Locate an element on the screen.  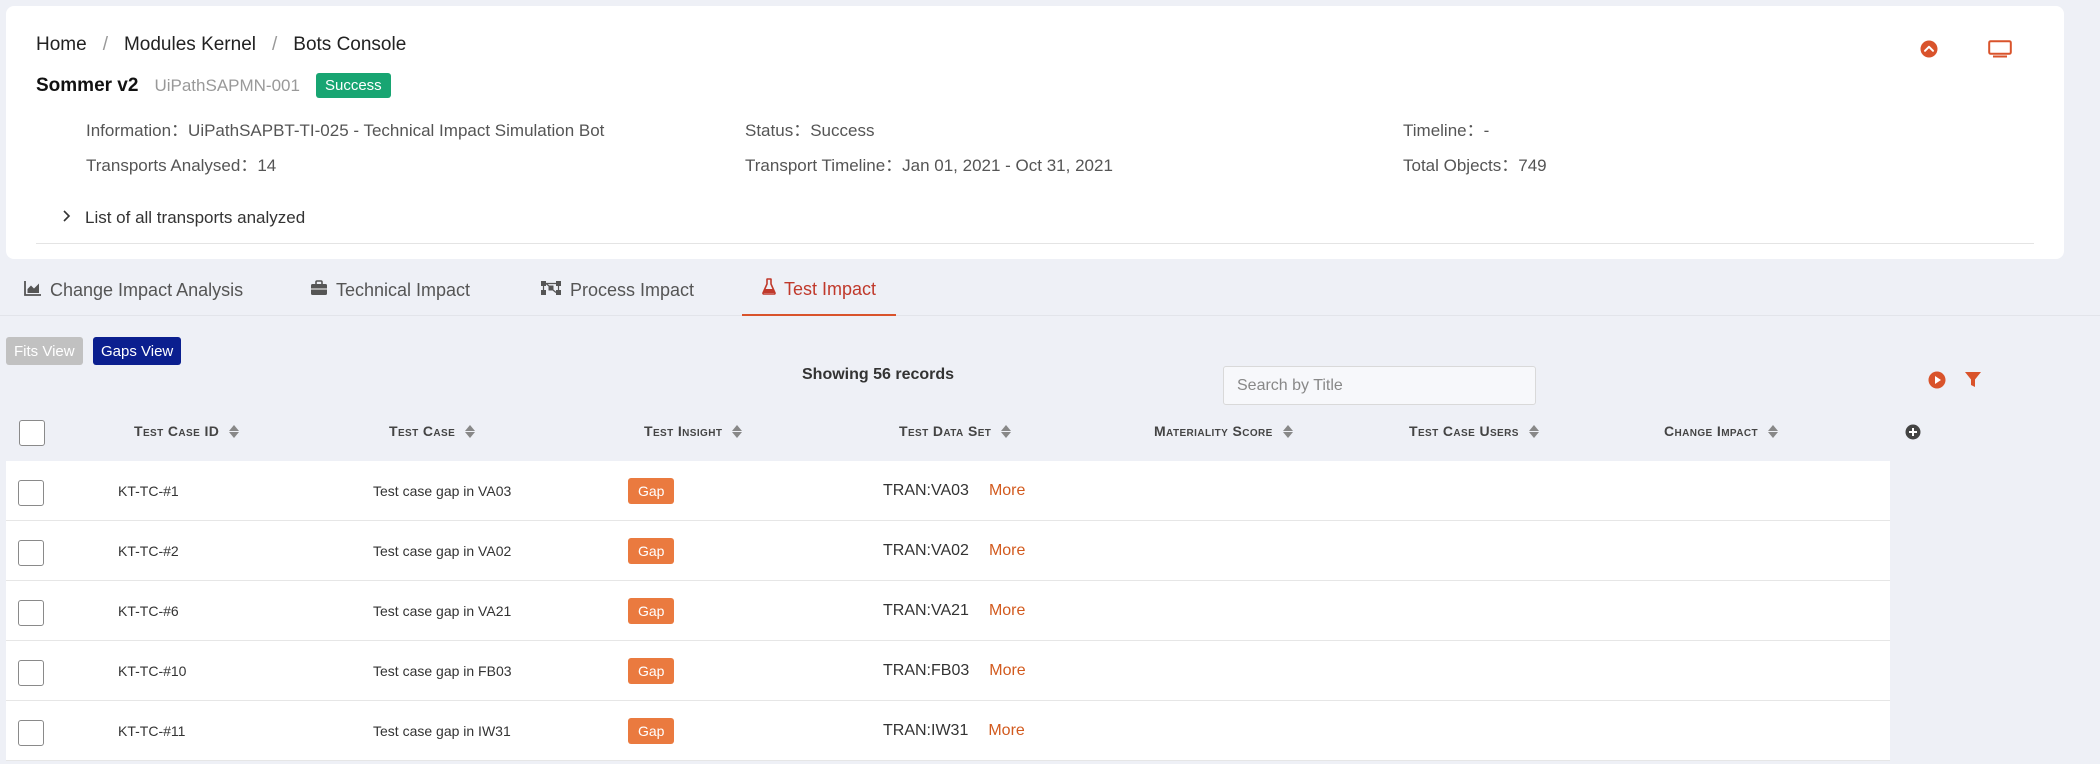
test-data-set: TRAN:VA21 is located at coordinates (926, 610).